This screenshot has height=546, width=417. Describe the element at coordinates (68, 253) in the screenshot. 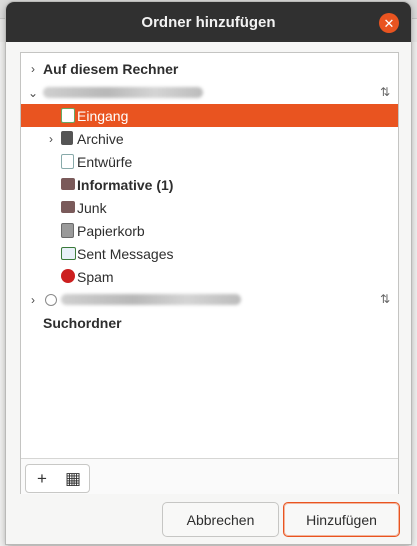

I see `sent-icon` at that location.